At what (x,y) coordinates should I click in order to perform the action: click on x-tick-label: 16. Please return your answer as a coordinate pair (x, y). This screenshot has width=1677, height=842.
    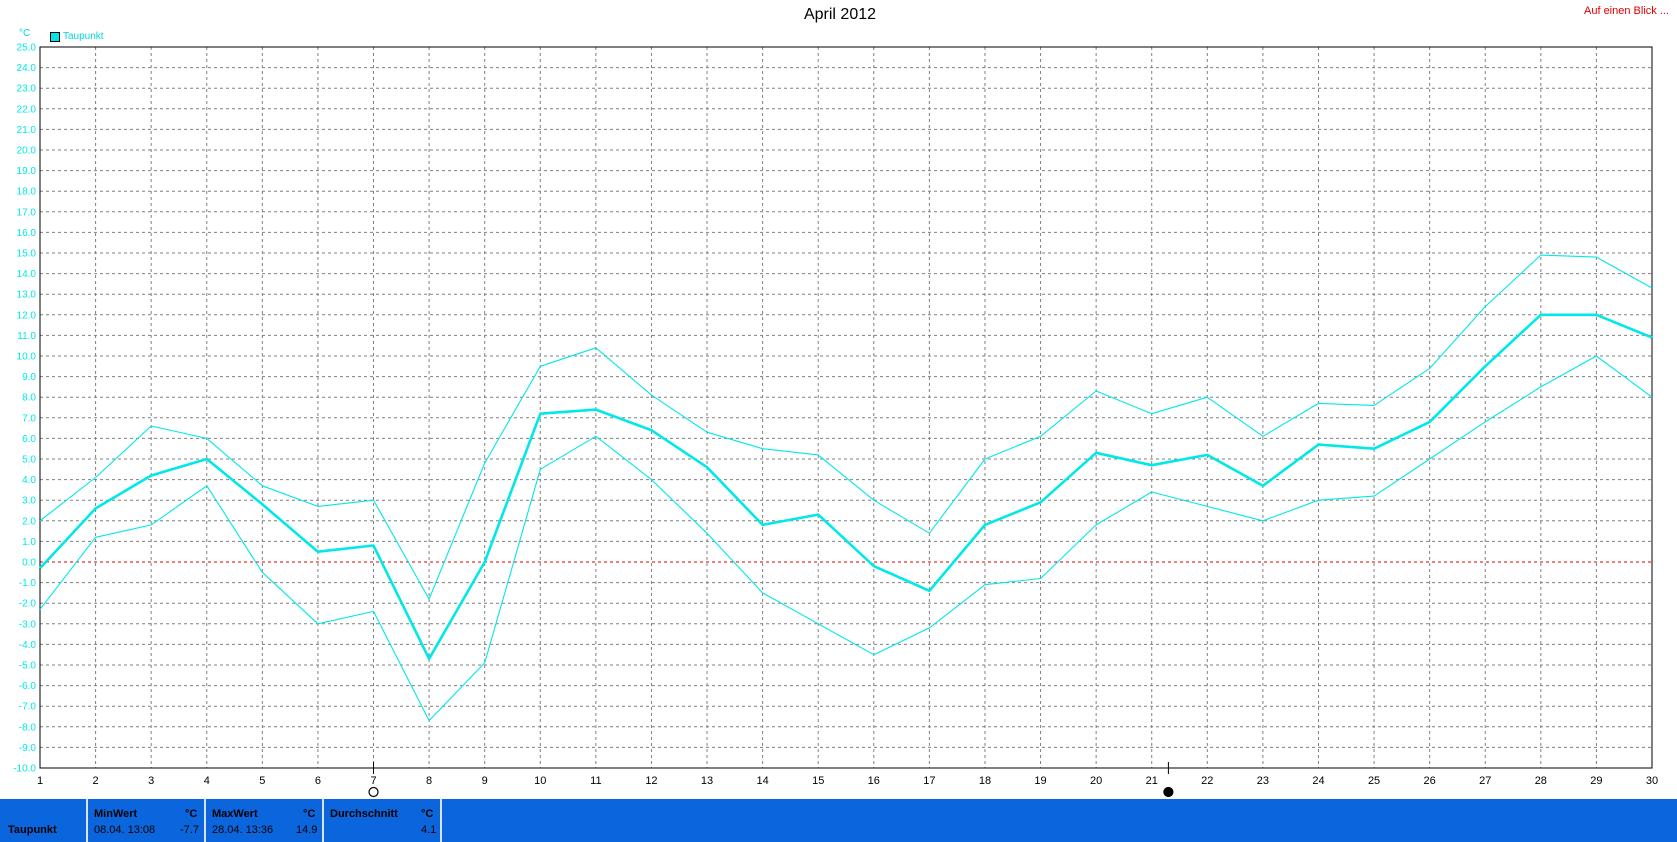
    Looking at the image, I should click on (874, 781).